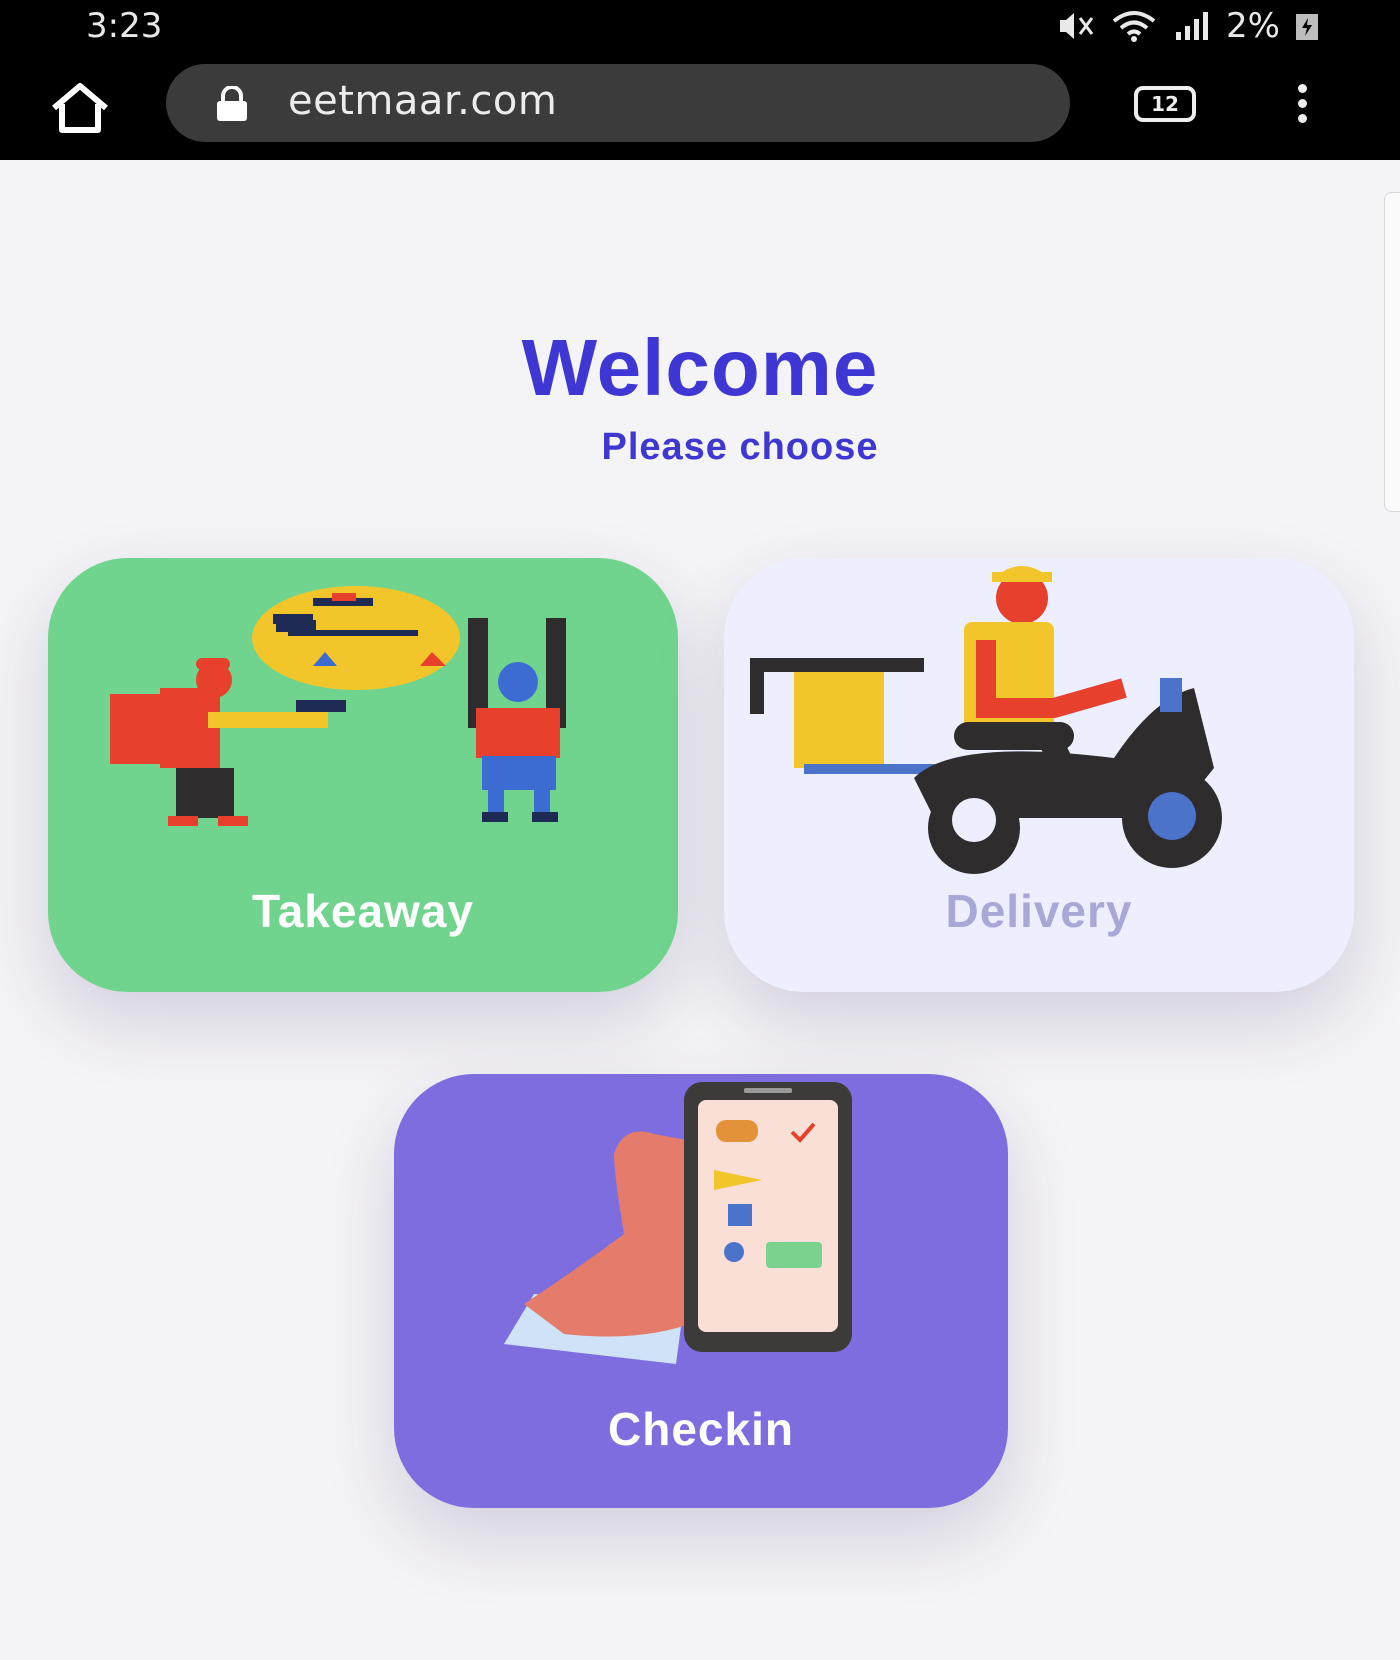 The image size is (1400, 1660). I want to click on status-bar: 3:23 2%, so click(700, 26).